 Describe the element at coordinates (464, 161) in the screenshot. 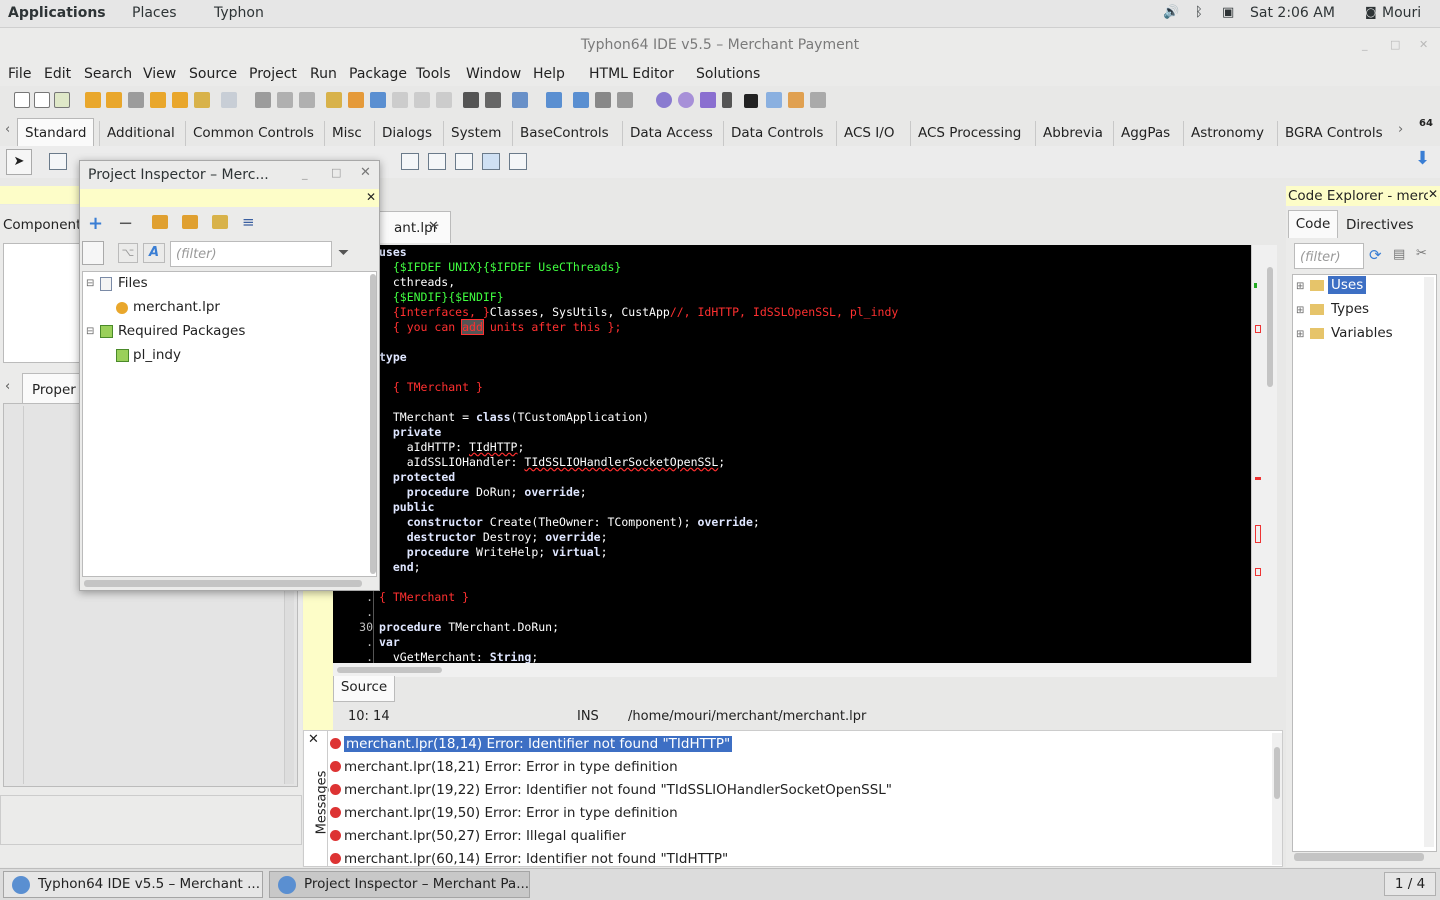

I see `panel-component-icon` at that location.